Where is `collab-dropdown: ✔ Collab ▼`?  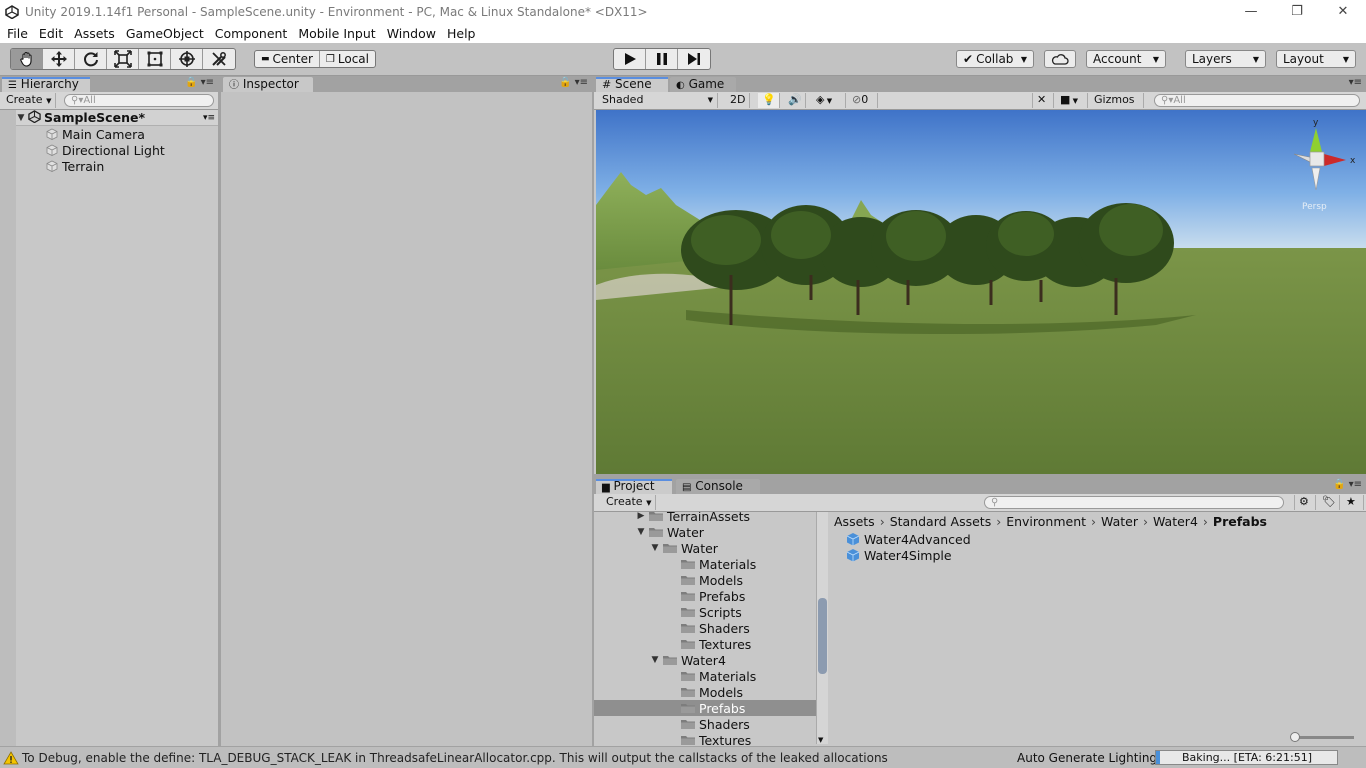
collab-dropdown: ✔ Collab ▼ is located at coordinates (995, 59).